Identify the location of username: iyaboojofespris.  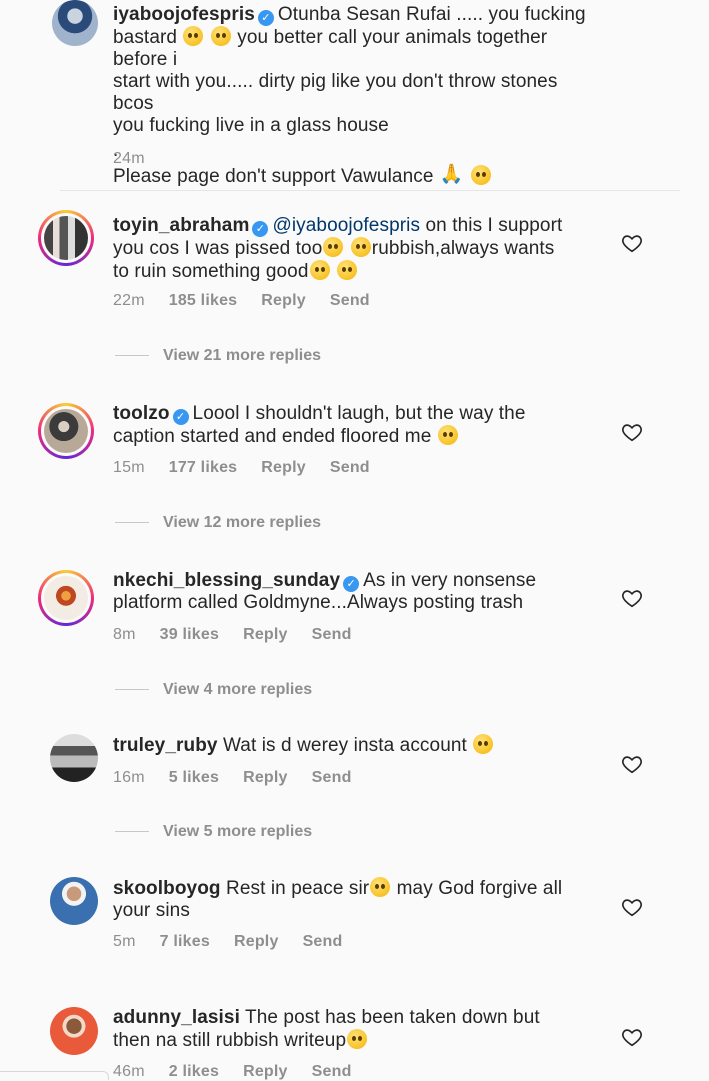
(184, 14).